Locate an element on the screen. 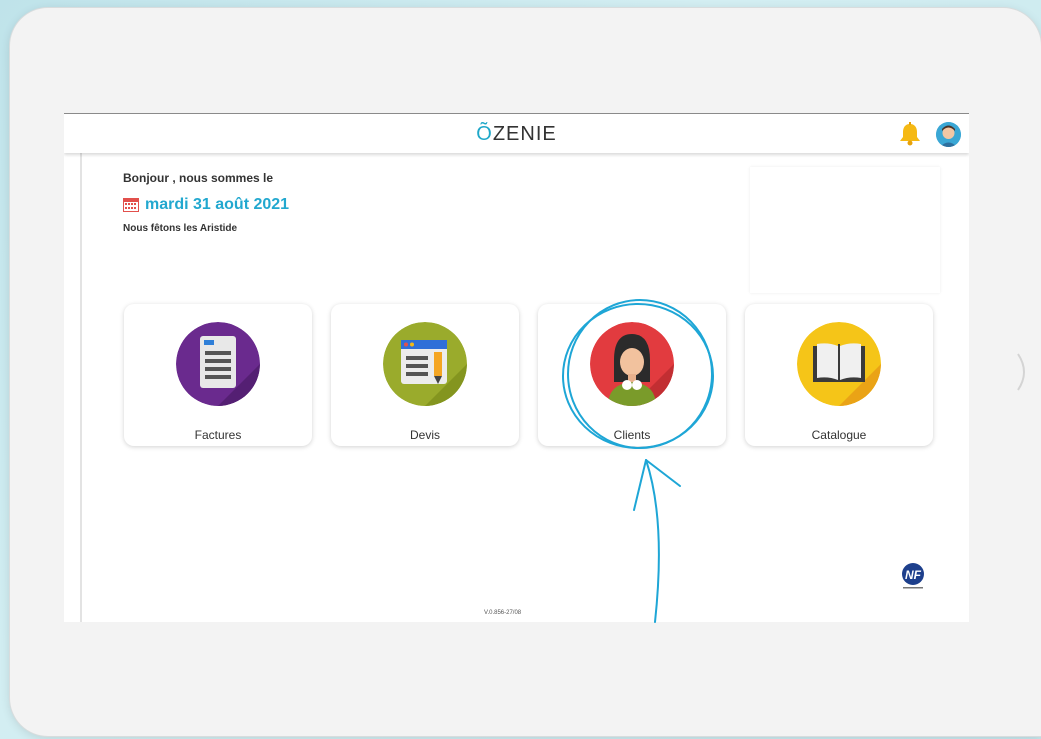  factures-card: Factures is located at coordinates (218, 375).